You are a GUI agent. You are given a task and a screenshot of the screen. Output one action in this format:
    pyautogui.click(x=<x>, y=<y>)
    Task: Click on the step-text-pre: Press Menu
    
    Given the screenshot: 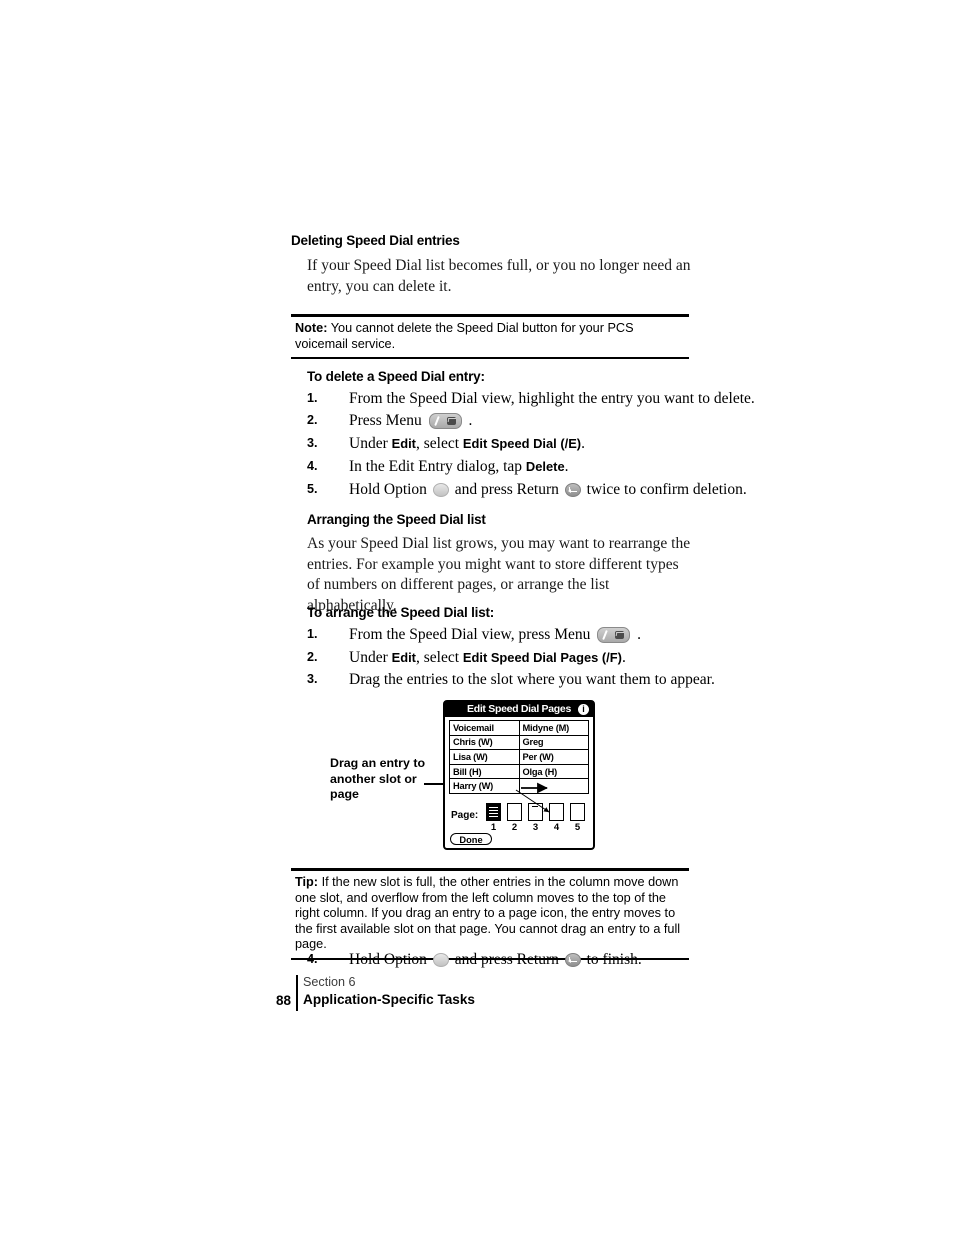 What is the action you would take?
    pyautogui.click(x=387, y=420)
    